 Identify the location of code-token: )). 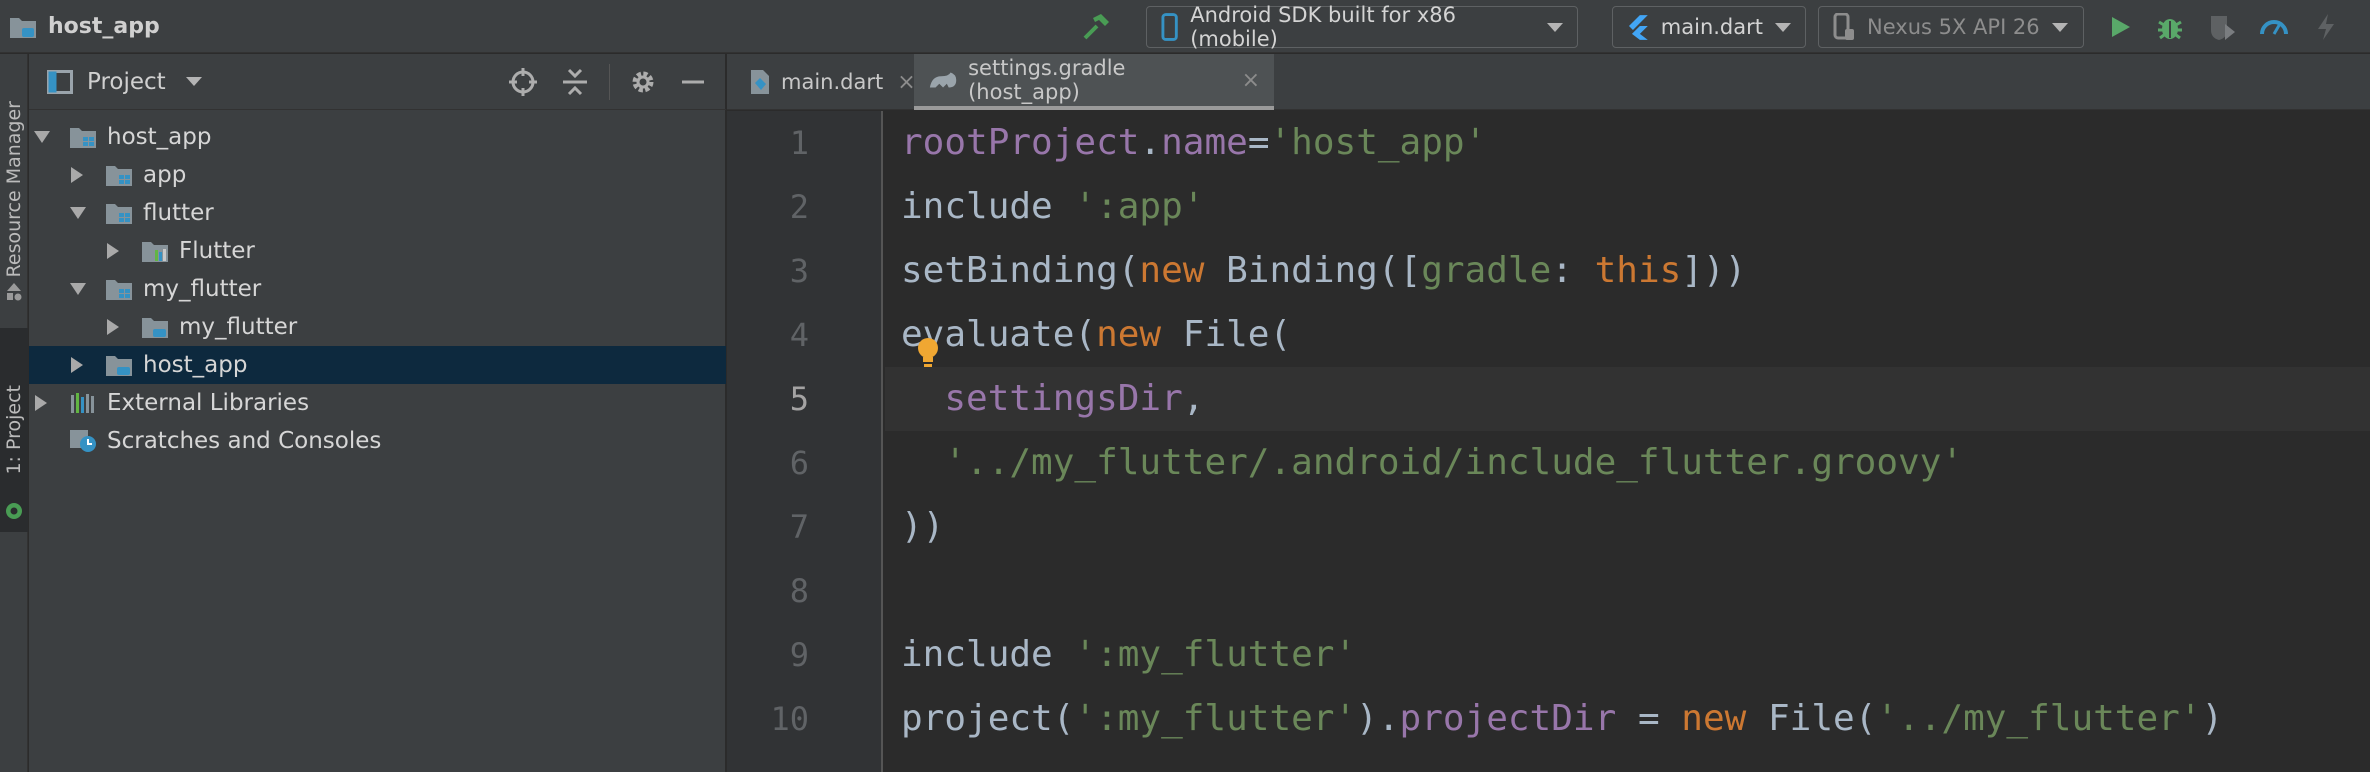
(923, 526).